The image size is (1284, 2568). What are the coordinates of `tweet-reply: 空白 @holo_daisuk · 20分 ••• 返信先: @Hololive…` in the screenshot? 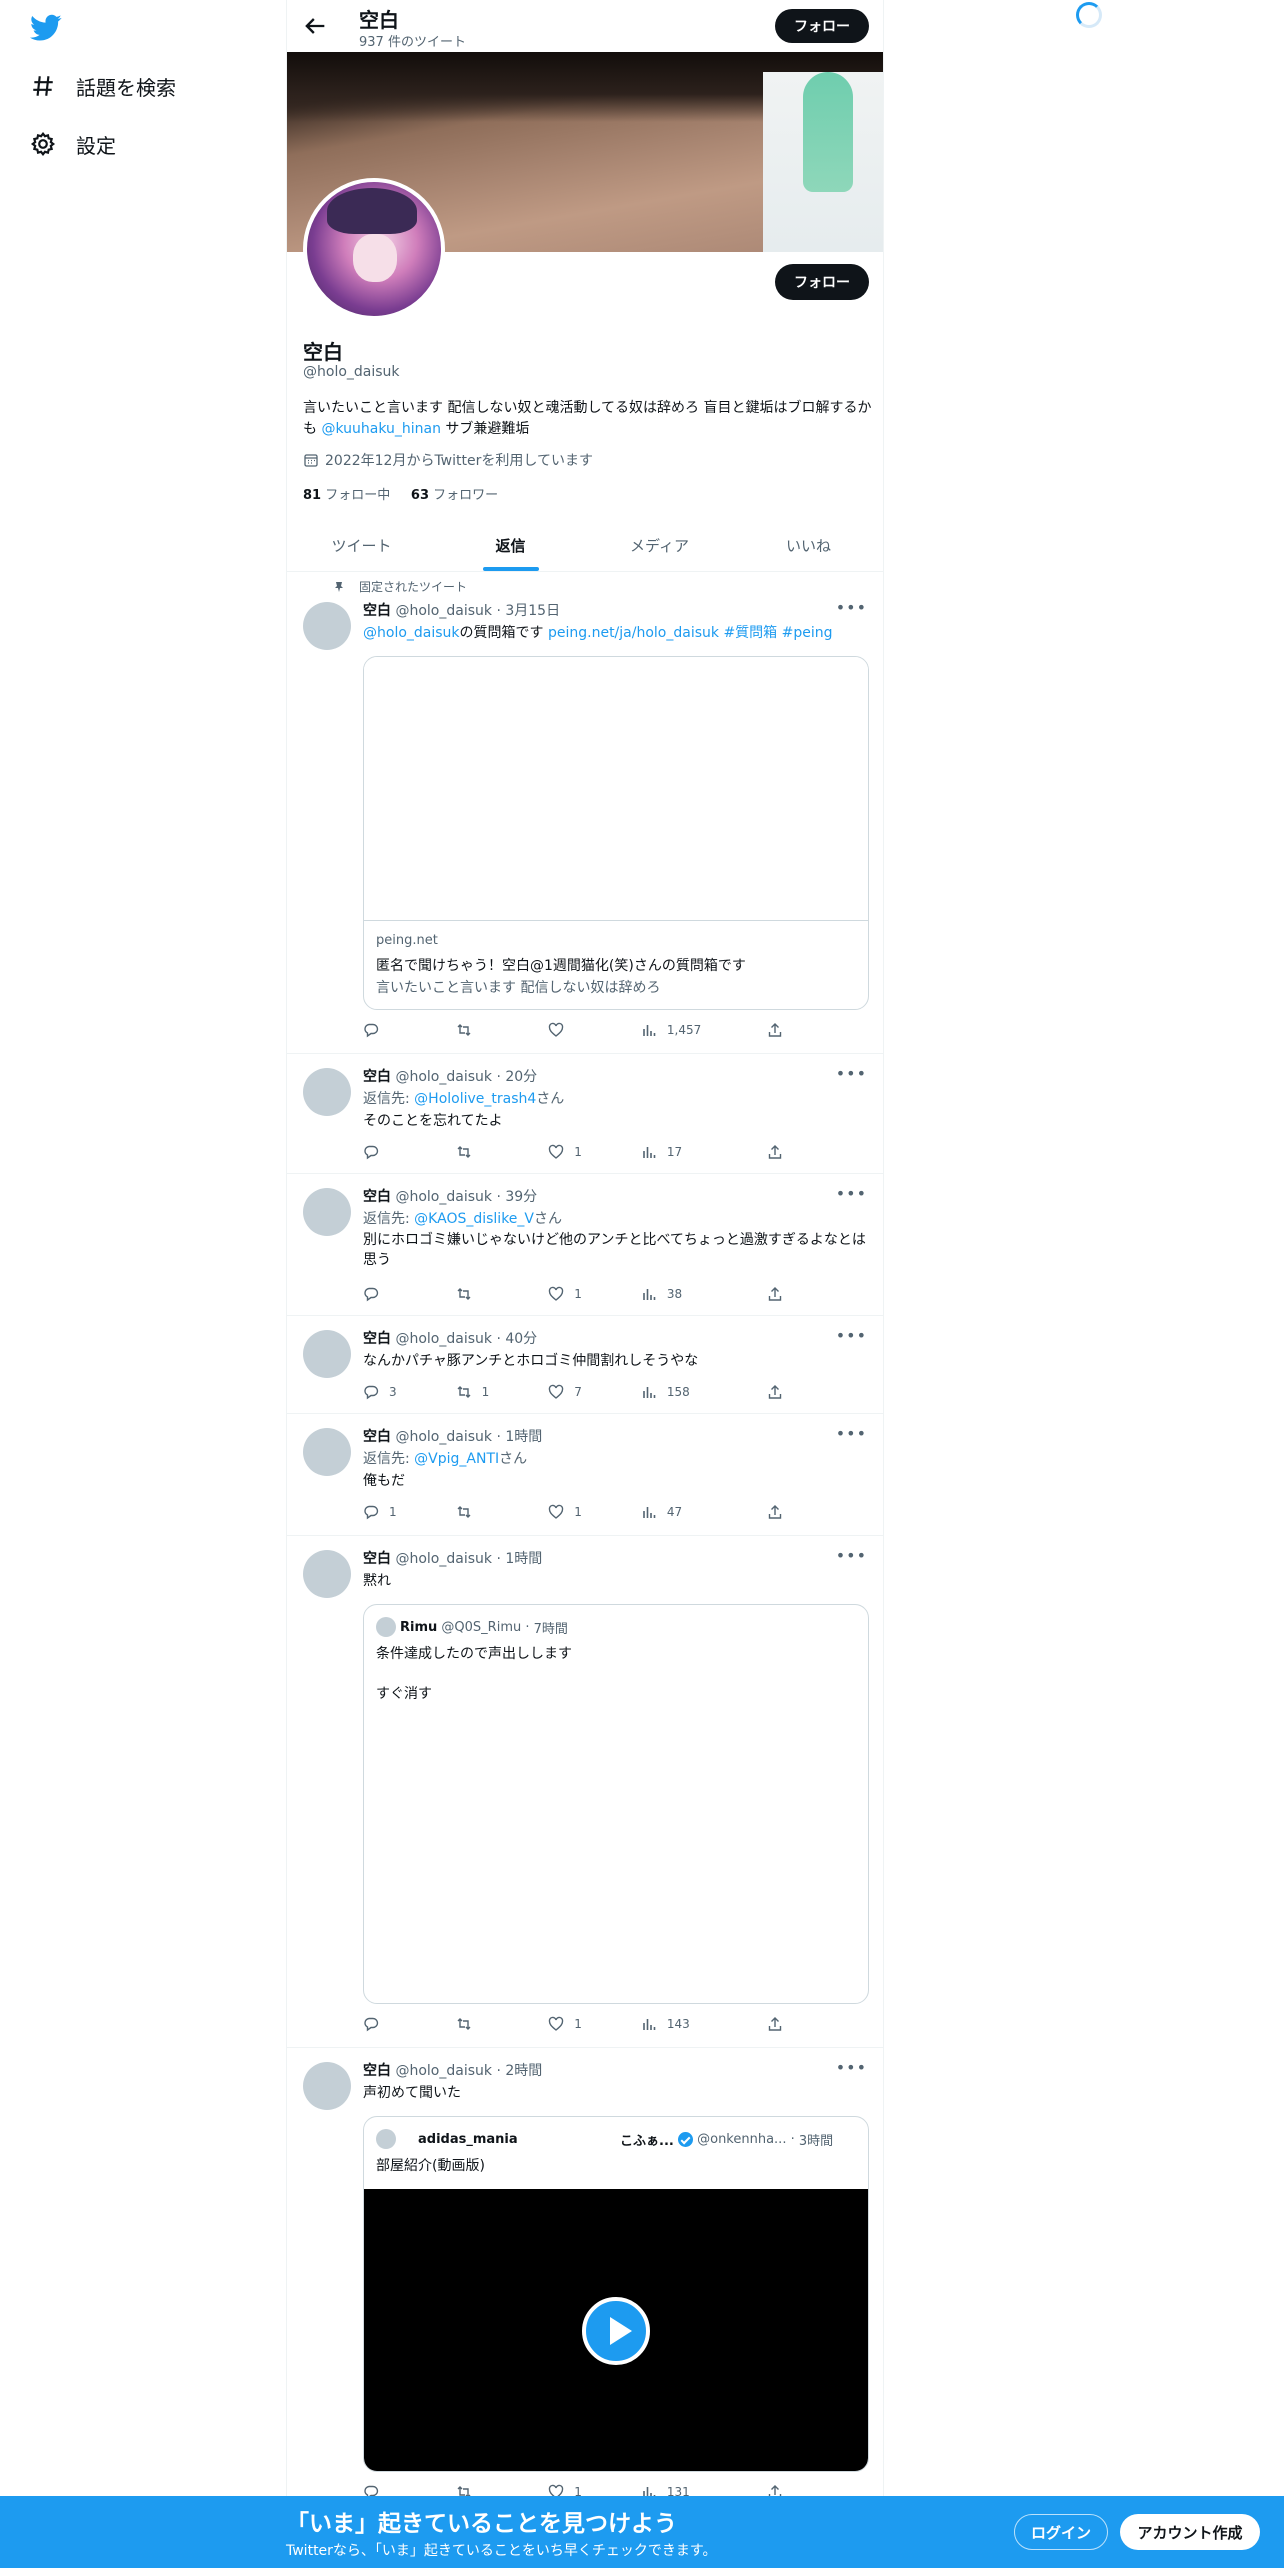 It's located at (585, 1114).